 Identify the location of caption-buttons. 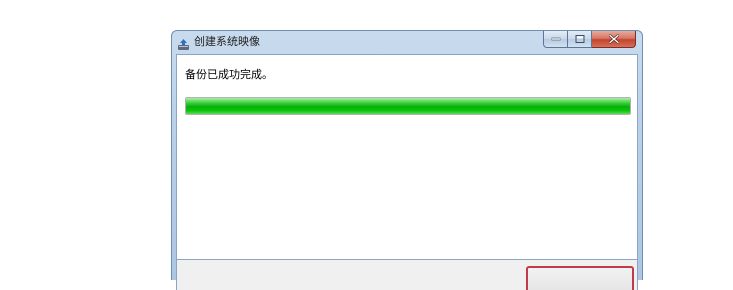
(589, 40).